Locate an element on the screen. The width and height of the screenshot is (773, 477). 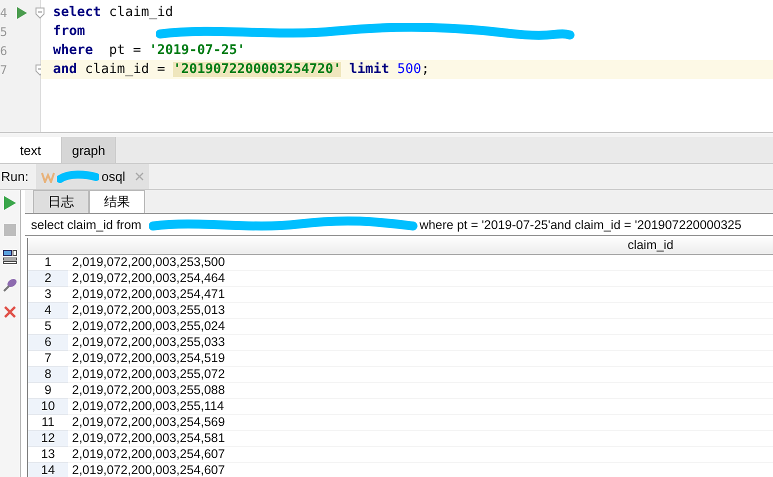
table-cell: 2,019,072,200,003,254,464 is located at coordinates (420, 279).